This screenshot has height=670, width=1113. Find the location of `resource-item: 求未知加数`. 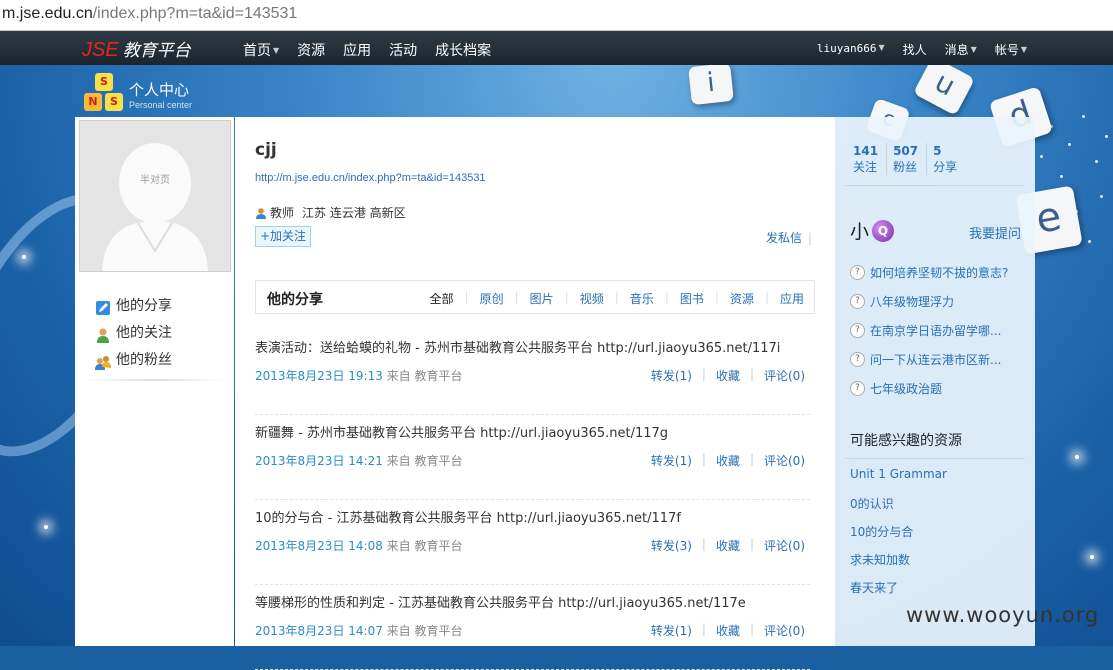

resource-item: 求未知加数 is located at coordinates (898, 565).